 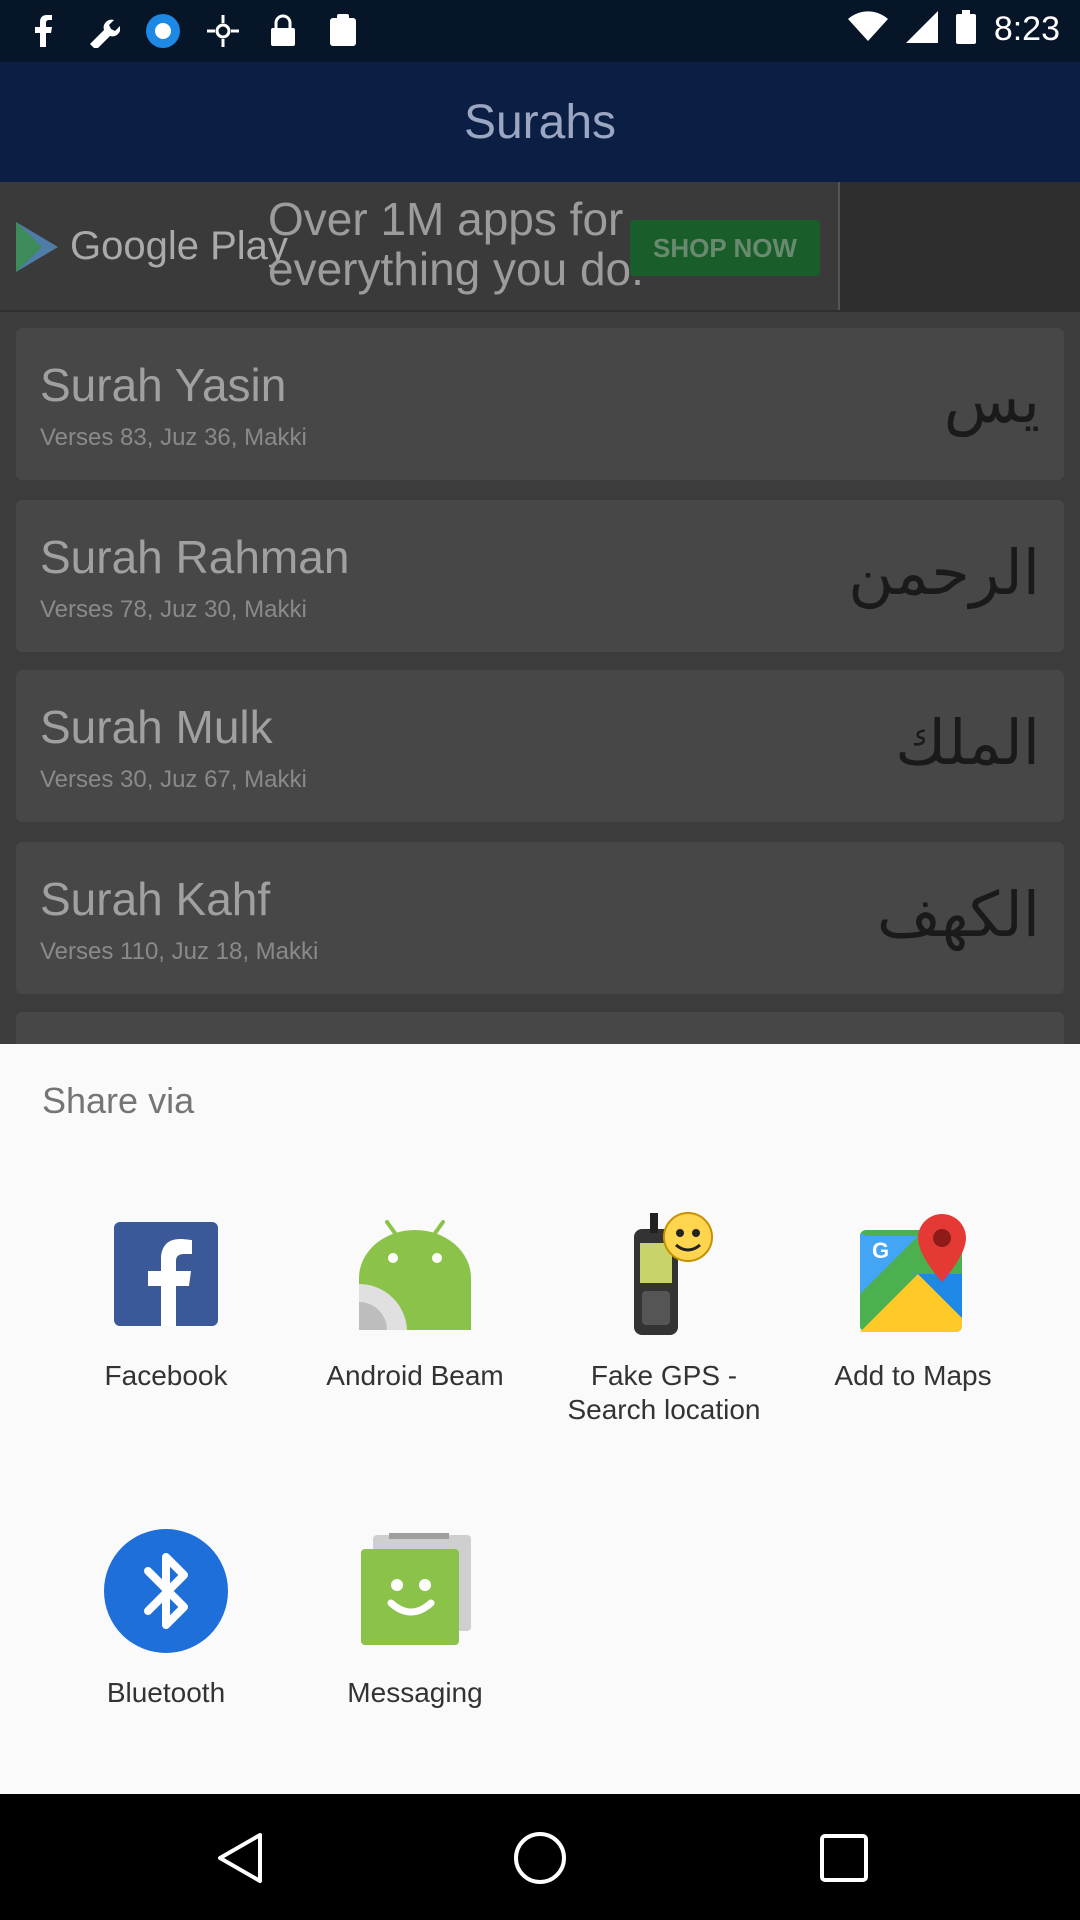 I want to click on surah-name: Surah Kahf, so click(x=155, y=899).